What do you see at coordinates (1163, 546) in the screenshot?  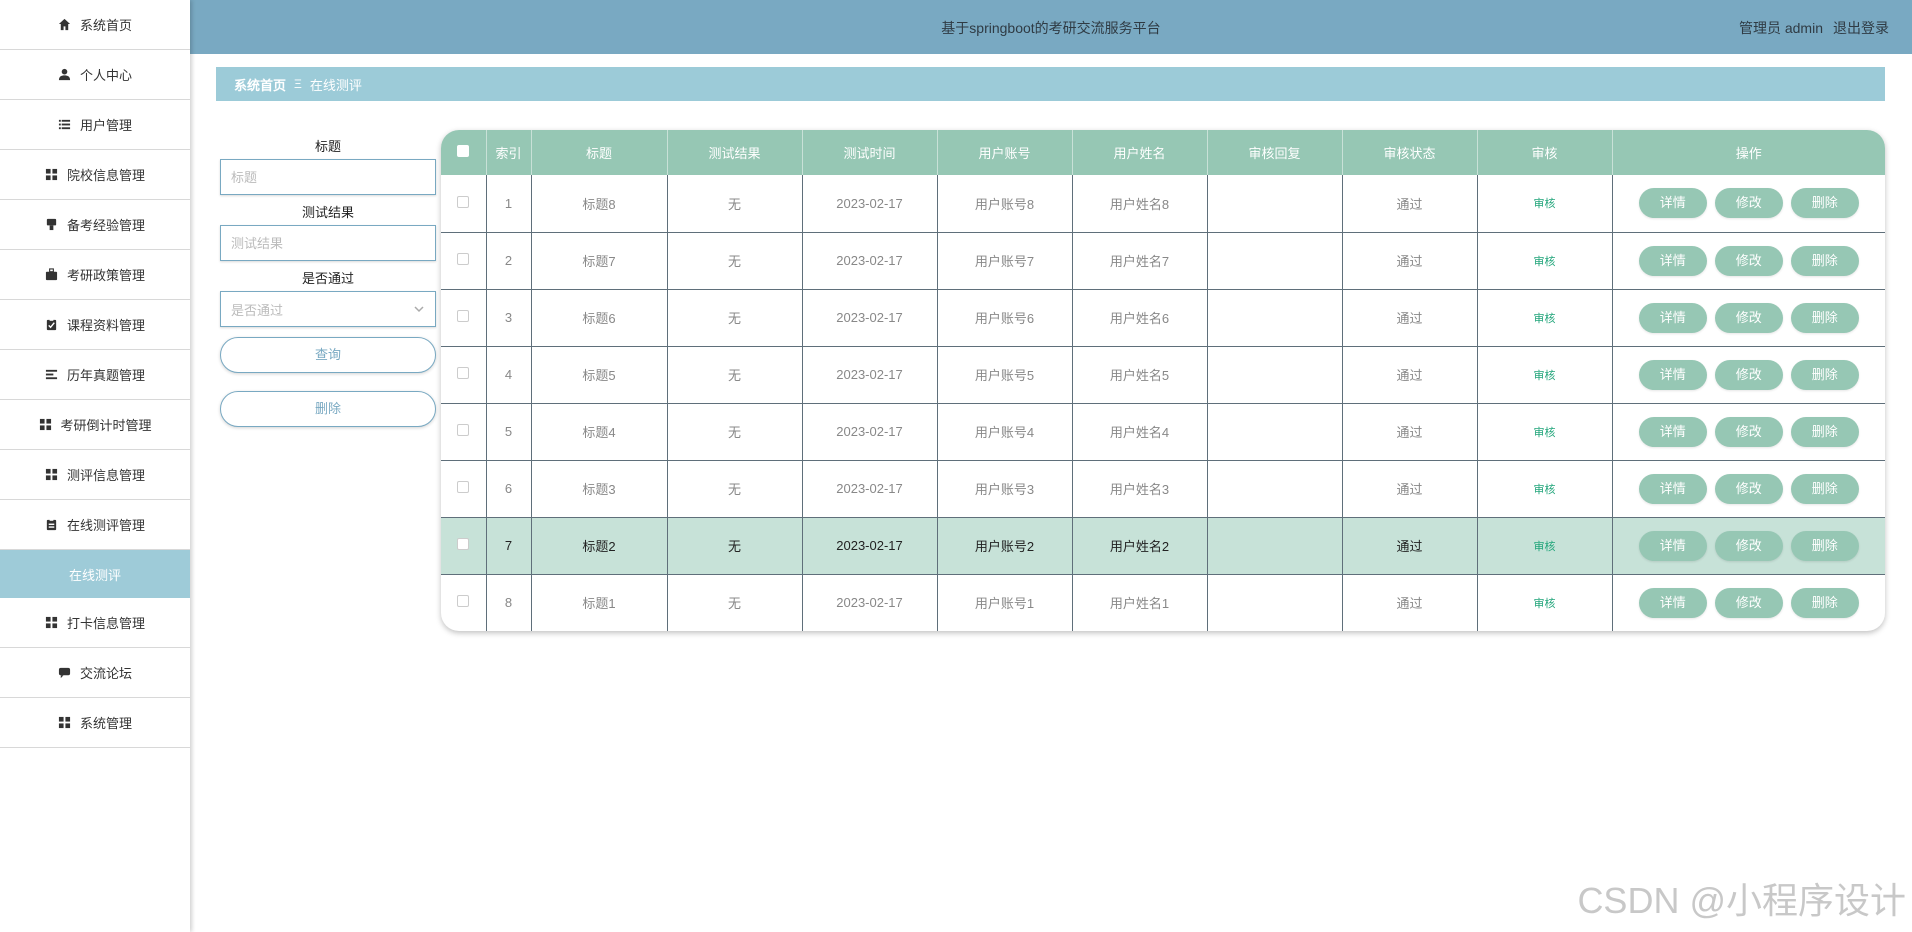 I see `table-row: 7 标题2 无 2023-02-17 用户账号2 用户姓名2 通过 审核 详情 修改 删除` at bounding box center [1163, 546].